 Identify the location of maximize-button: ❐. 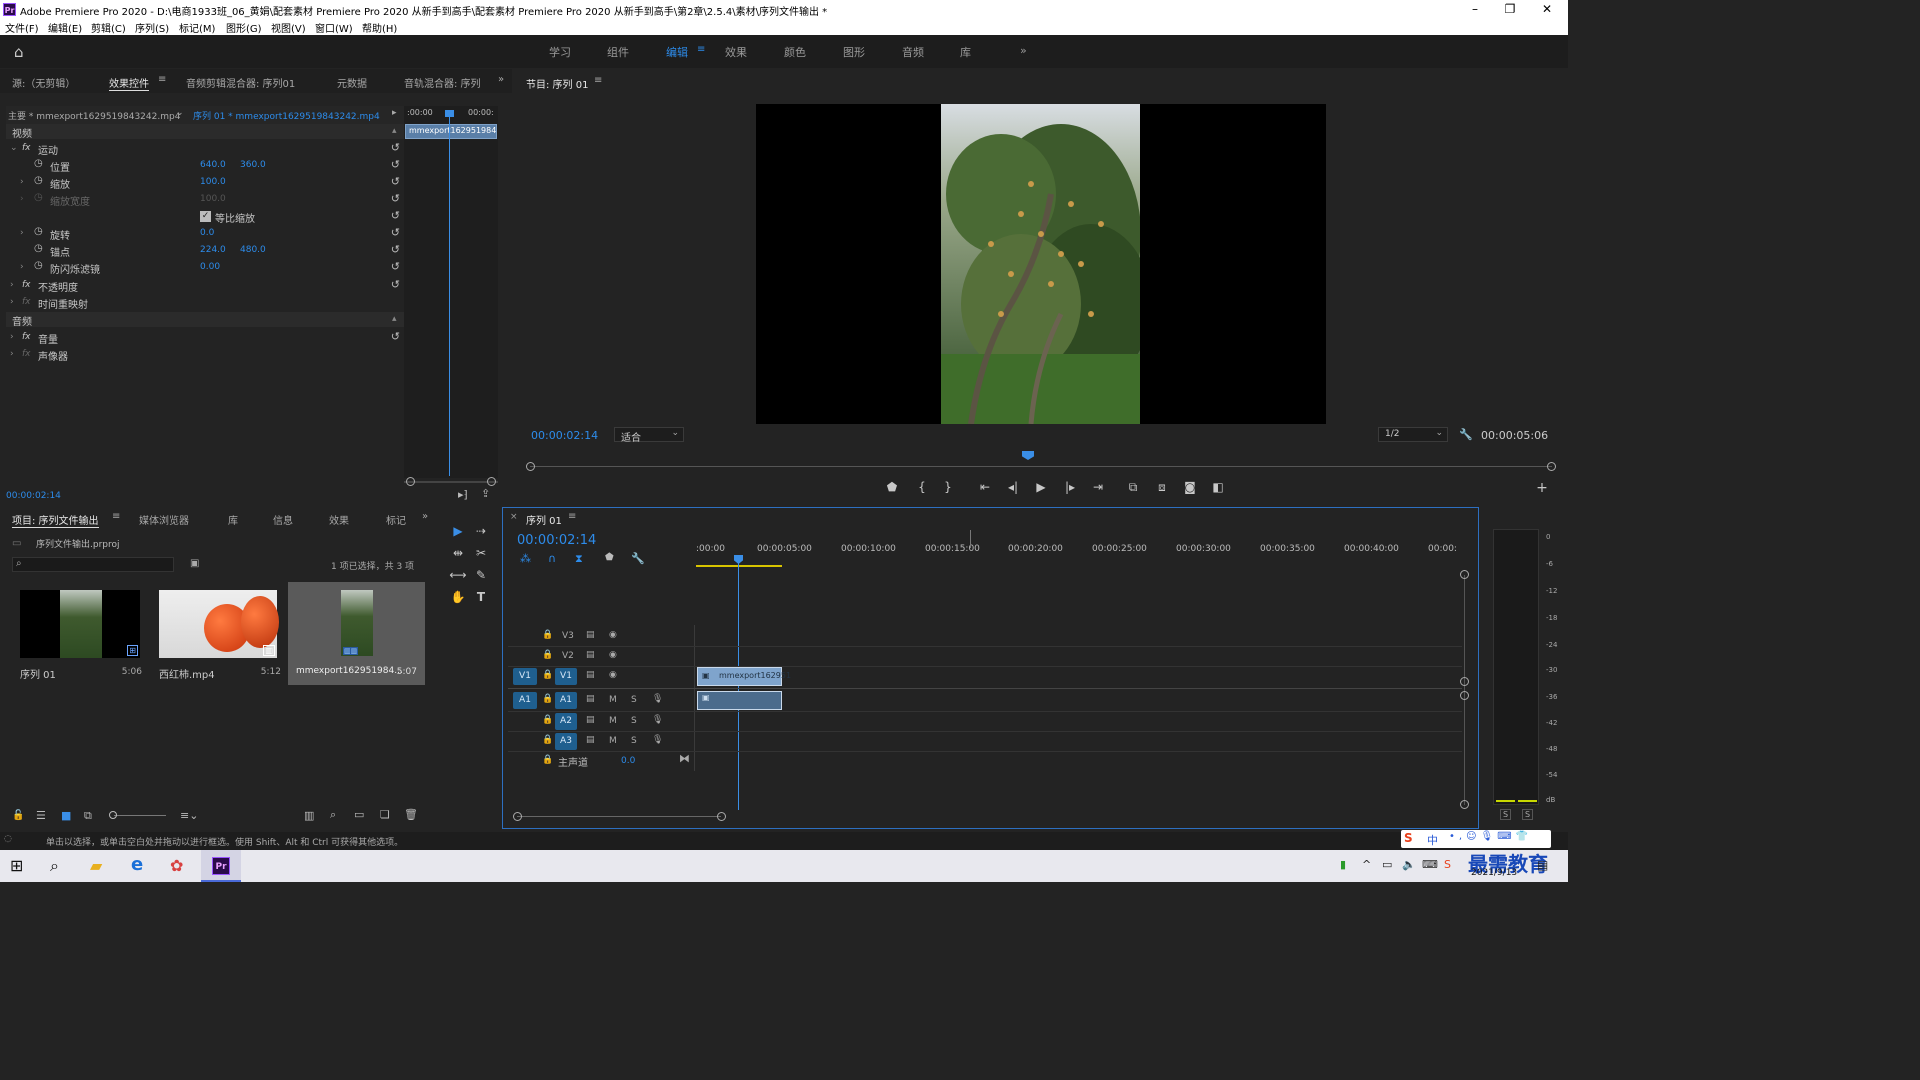
(1510, 9).